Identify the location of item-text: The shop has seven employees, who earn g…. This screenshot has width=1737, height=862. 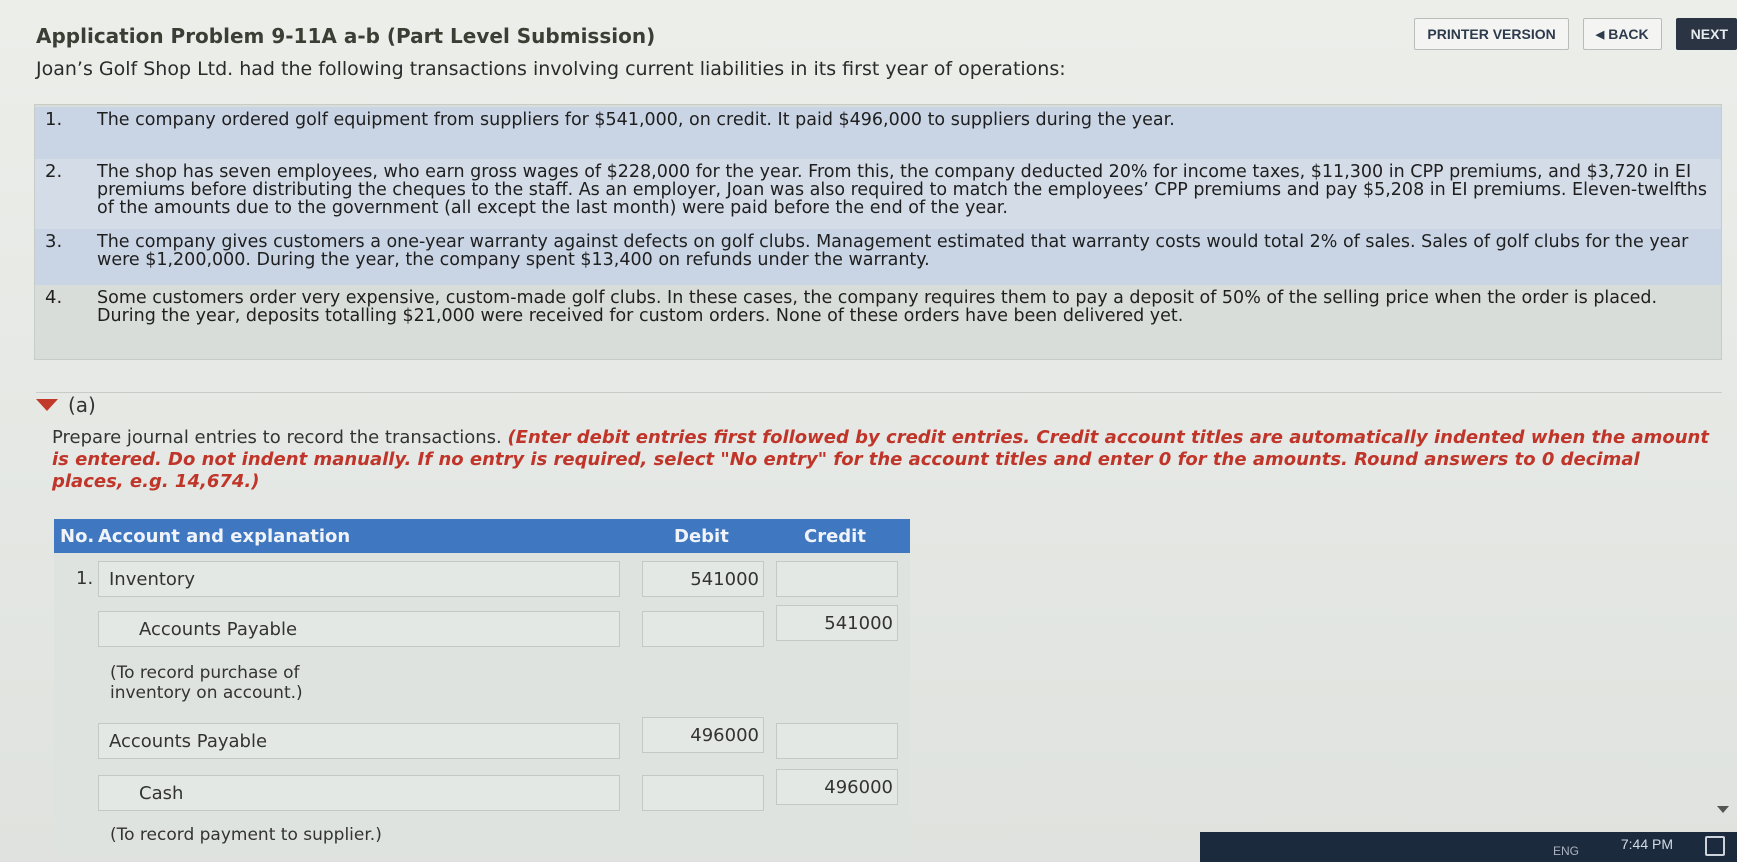
(902, 190).